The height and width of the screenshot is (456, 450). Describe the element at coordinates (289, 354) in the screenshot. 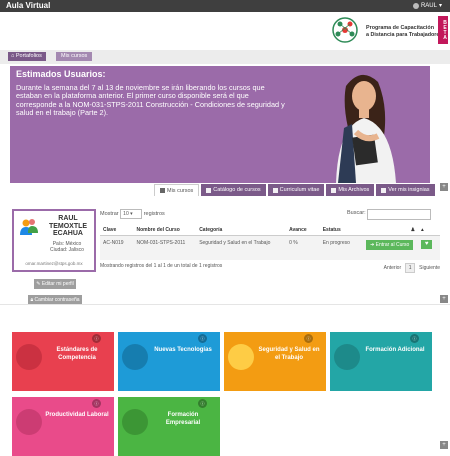

I see `tile-label: Seguridad y Salud en el Trabajo` at that location.